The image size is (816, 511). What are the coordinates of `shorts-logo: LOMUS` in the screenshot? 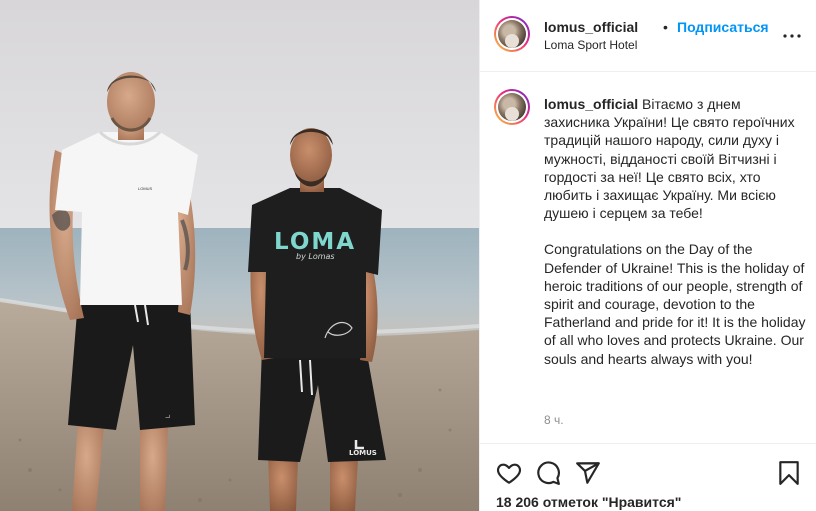 It's located at (363, 453).